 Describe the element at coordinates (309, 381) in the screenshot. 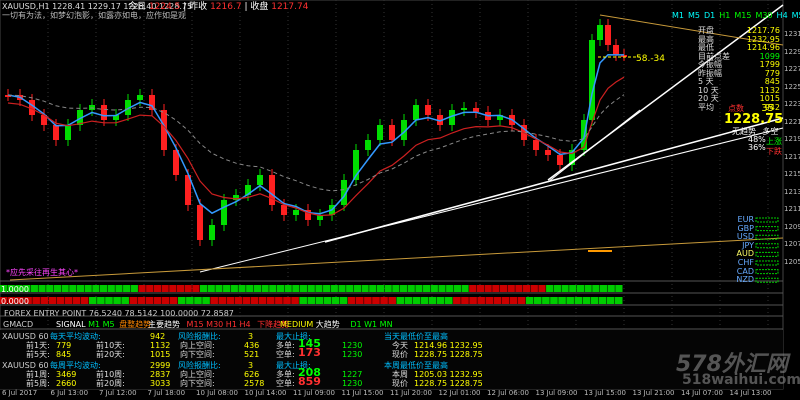

I see `row-value-d: 859` at that location.